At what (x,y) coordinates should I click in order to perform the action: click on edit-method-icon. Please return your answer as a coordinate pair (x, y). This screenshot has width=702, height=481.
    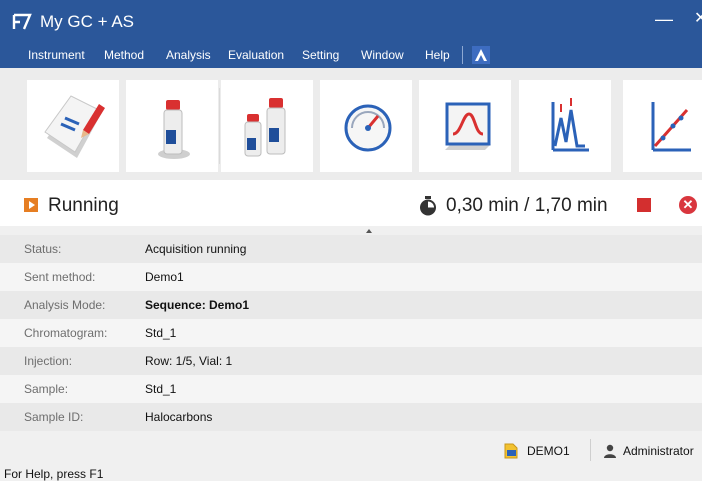
    Looking at the image, I should click on (74, 126).